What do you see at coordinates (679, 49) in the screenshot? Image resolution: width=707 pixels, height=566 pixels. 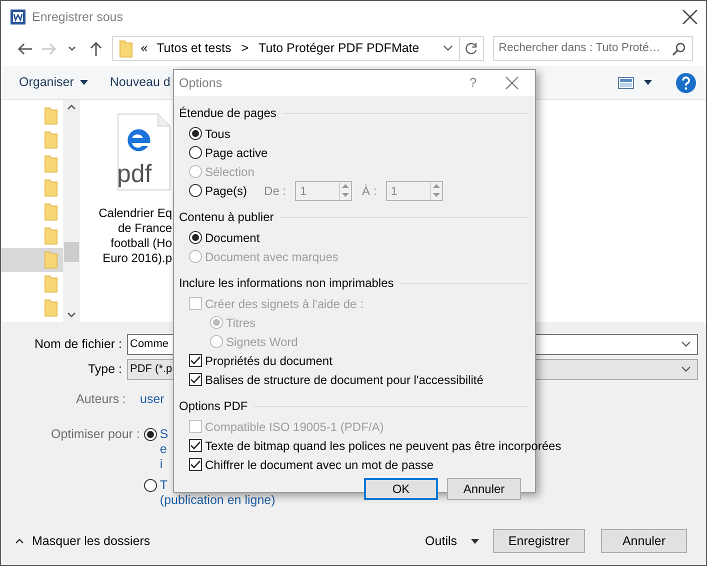 I see `search-icon` at bounding box center [679, 49].